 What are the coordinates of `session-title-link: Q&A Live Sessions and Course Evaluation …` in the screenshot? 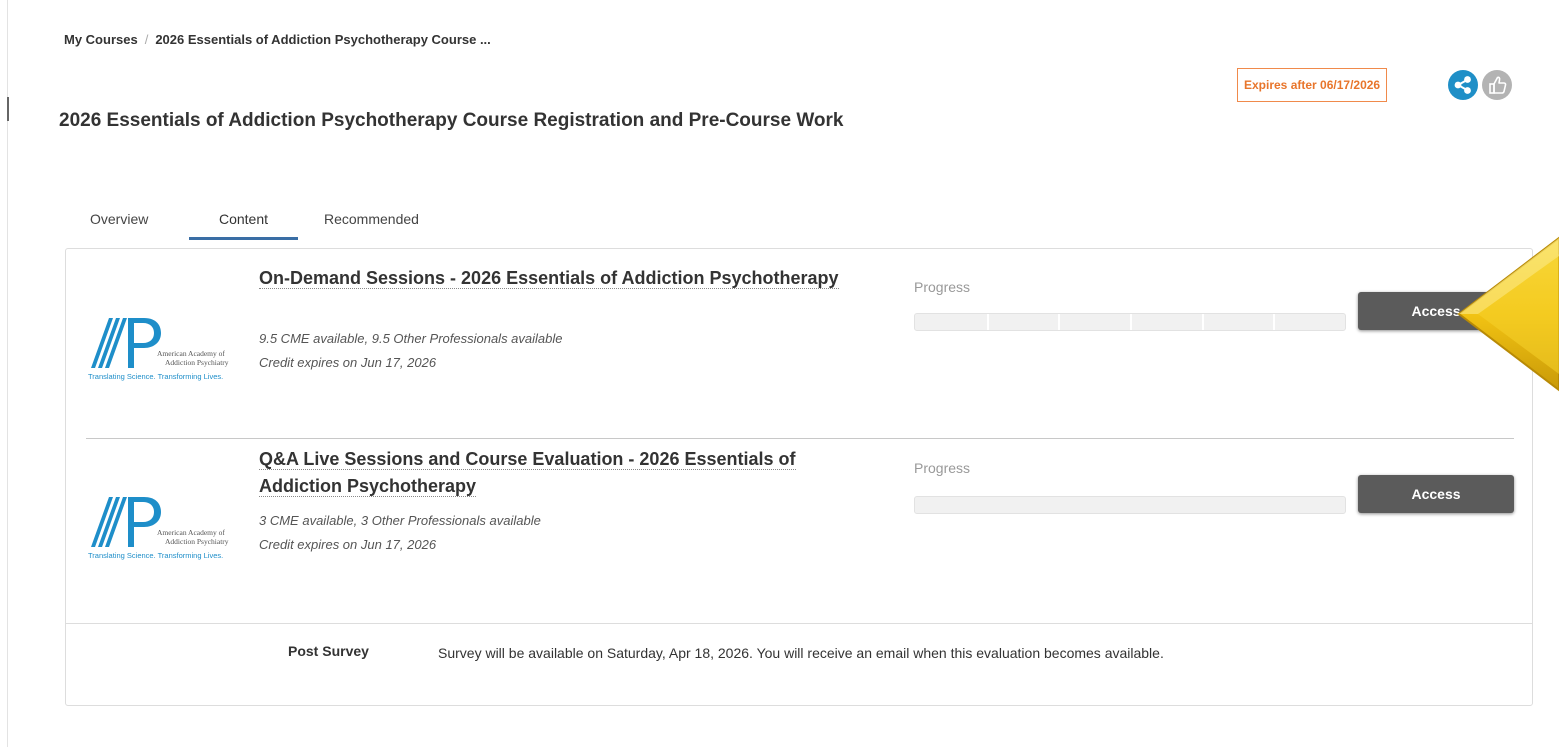 It's located at (527, 473).